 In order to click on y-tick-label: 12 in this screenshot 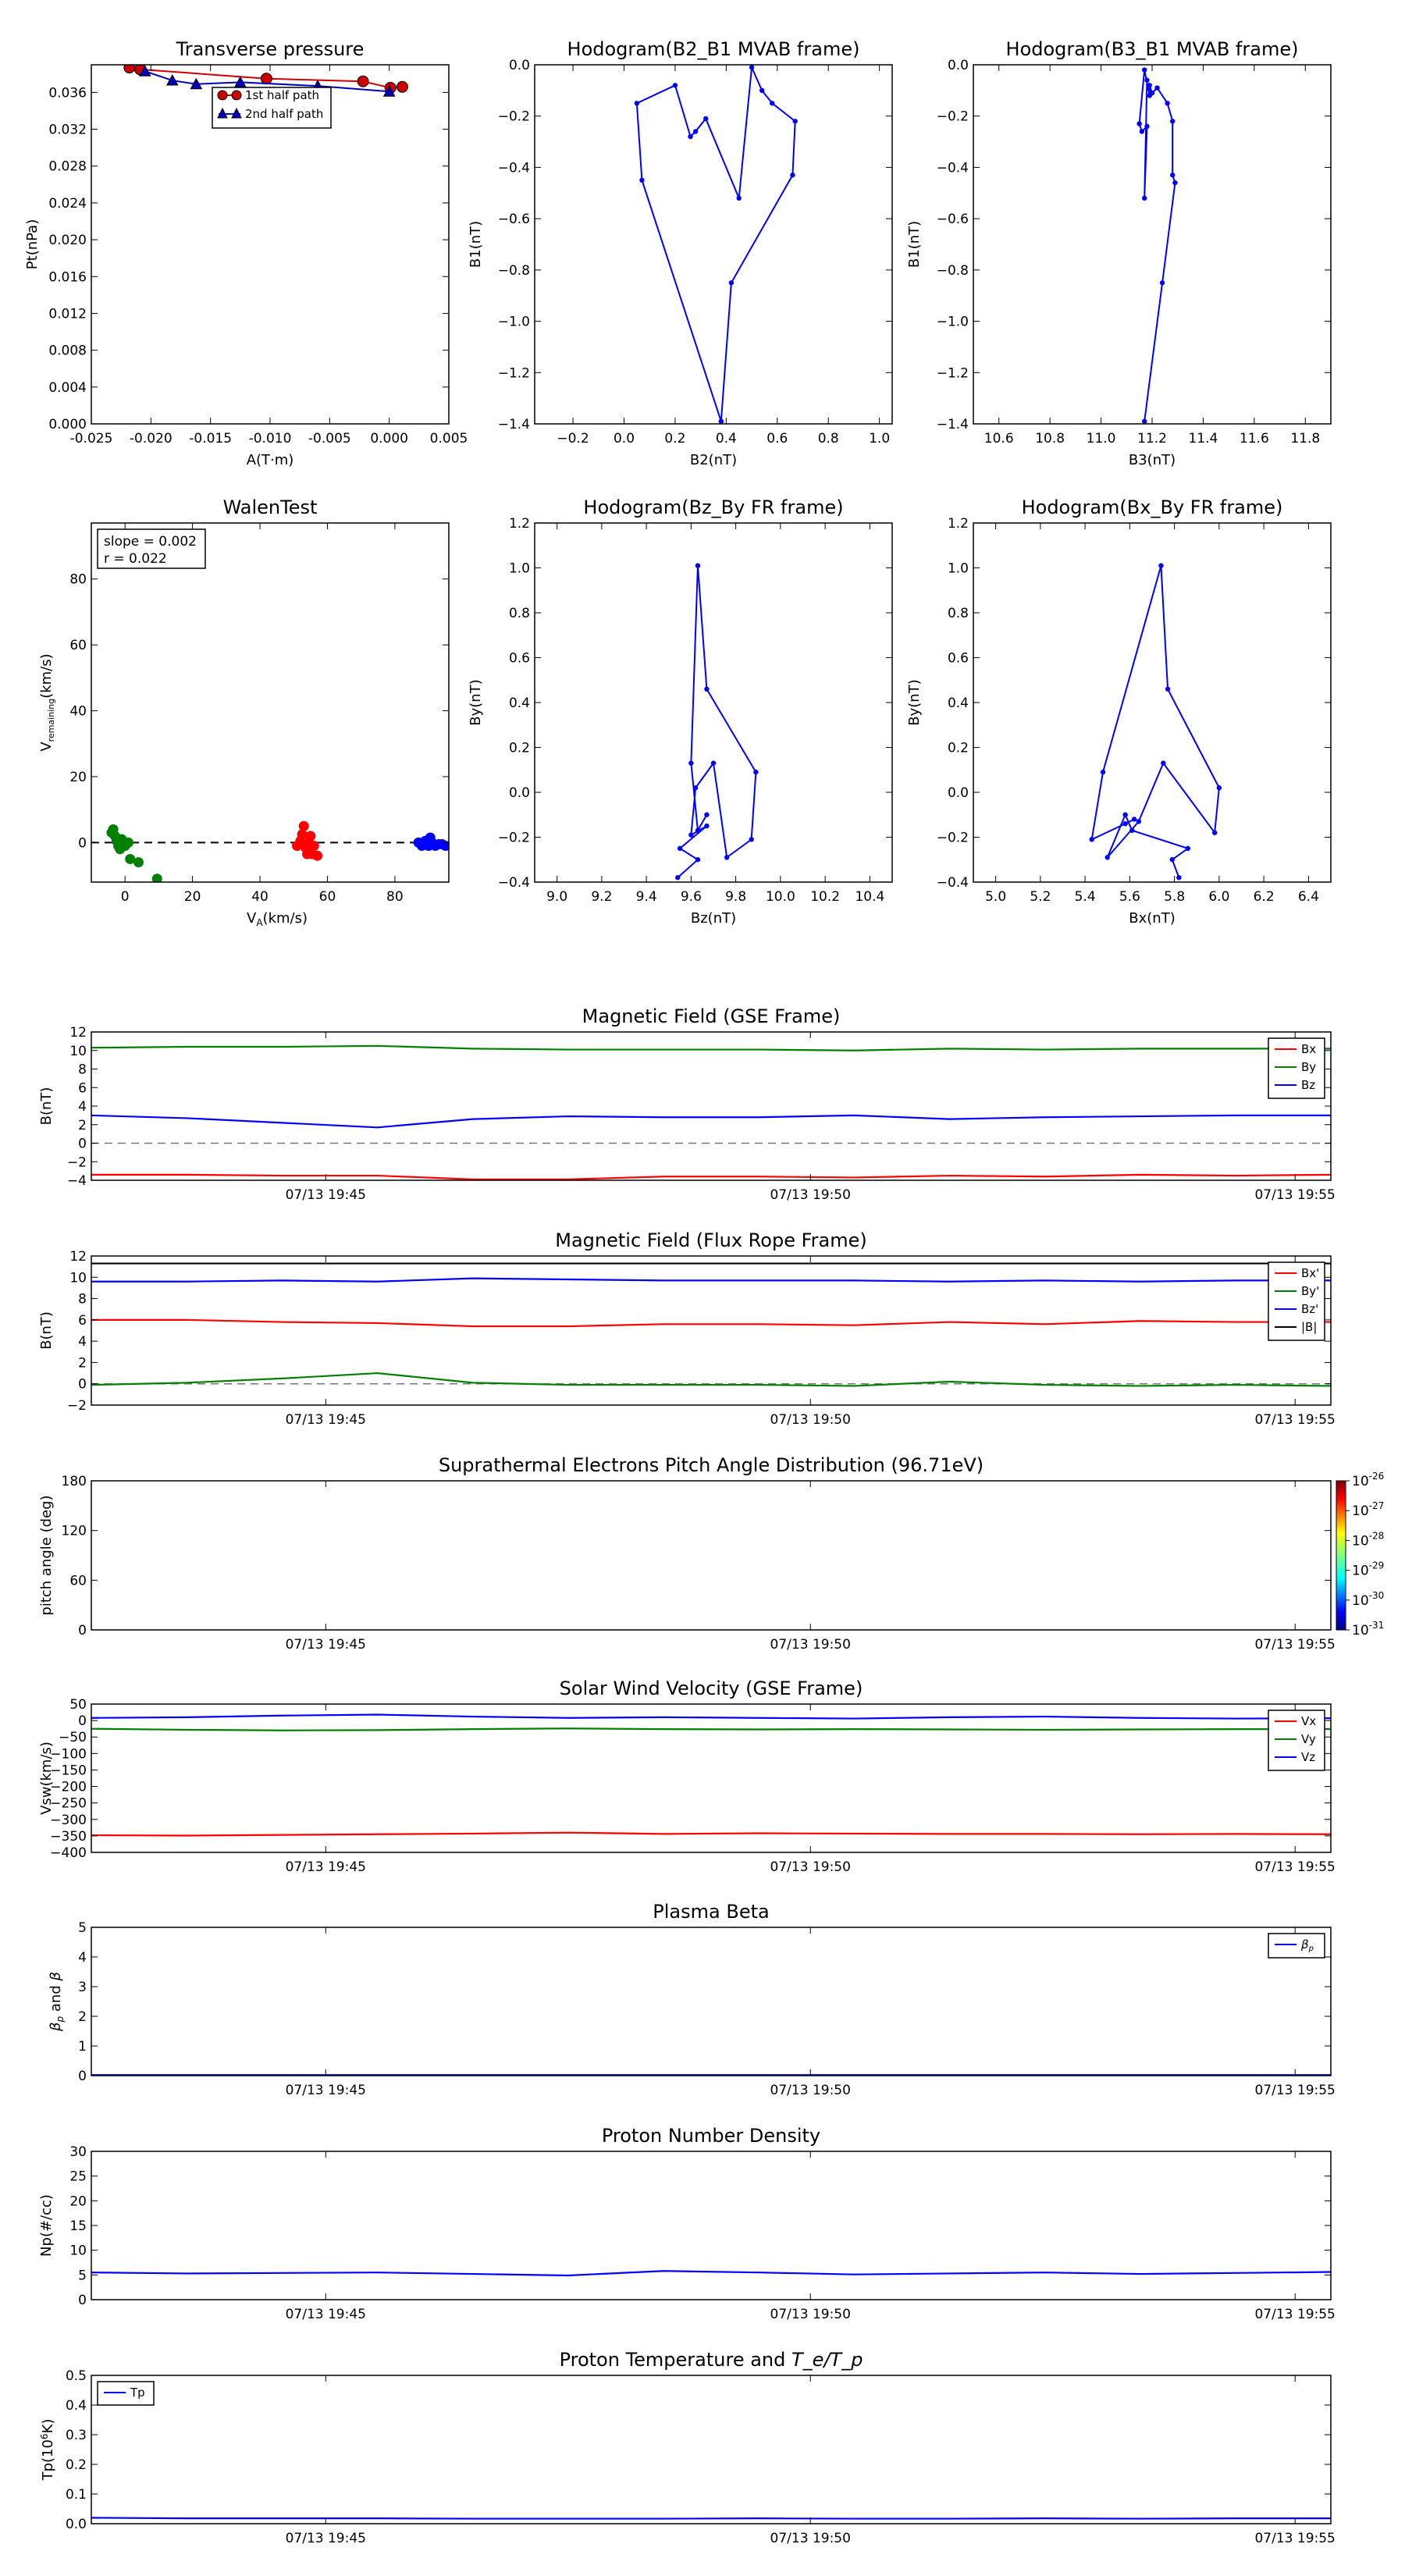, I will do `click(78, 1033)`.